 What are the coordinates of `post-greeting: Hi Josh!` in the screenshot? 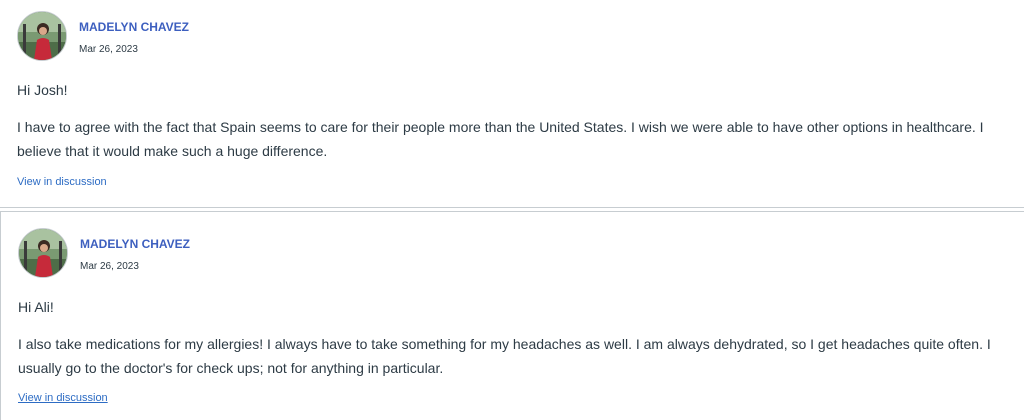 It's located at (42, 90).